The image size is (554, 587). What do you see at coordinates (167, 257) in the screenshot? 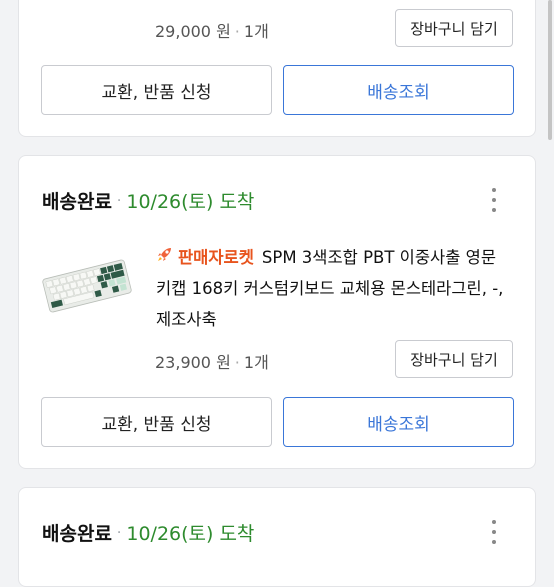
I see `rocket-icon` at bounding box center [167, 257].